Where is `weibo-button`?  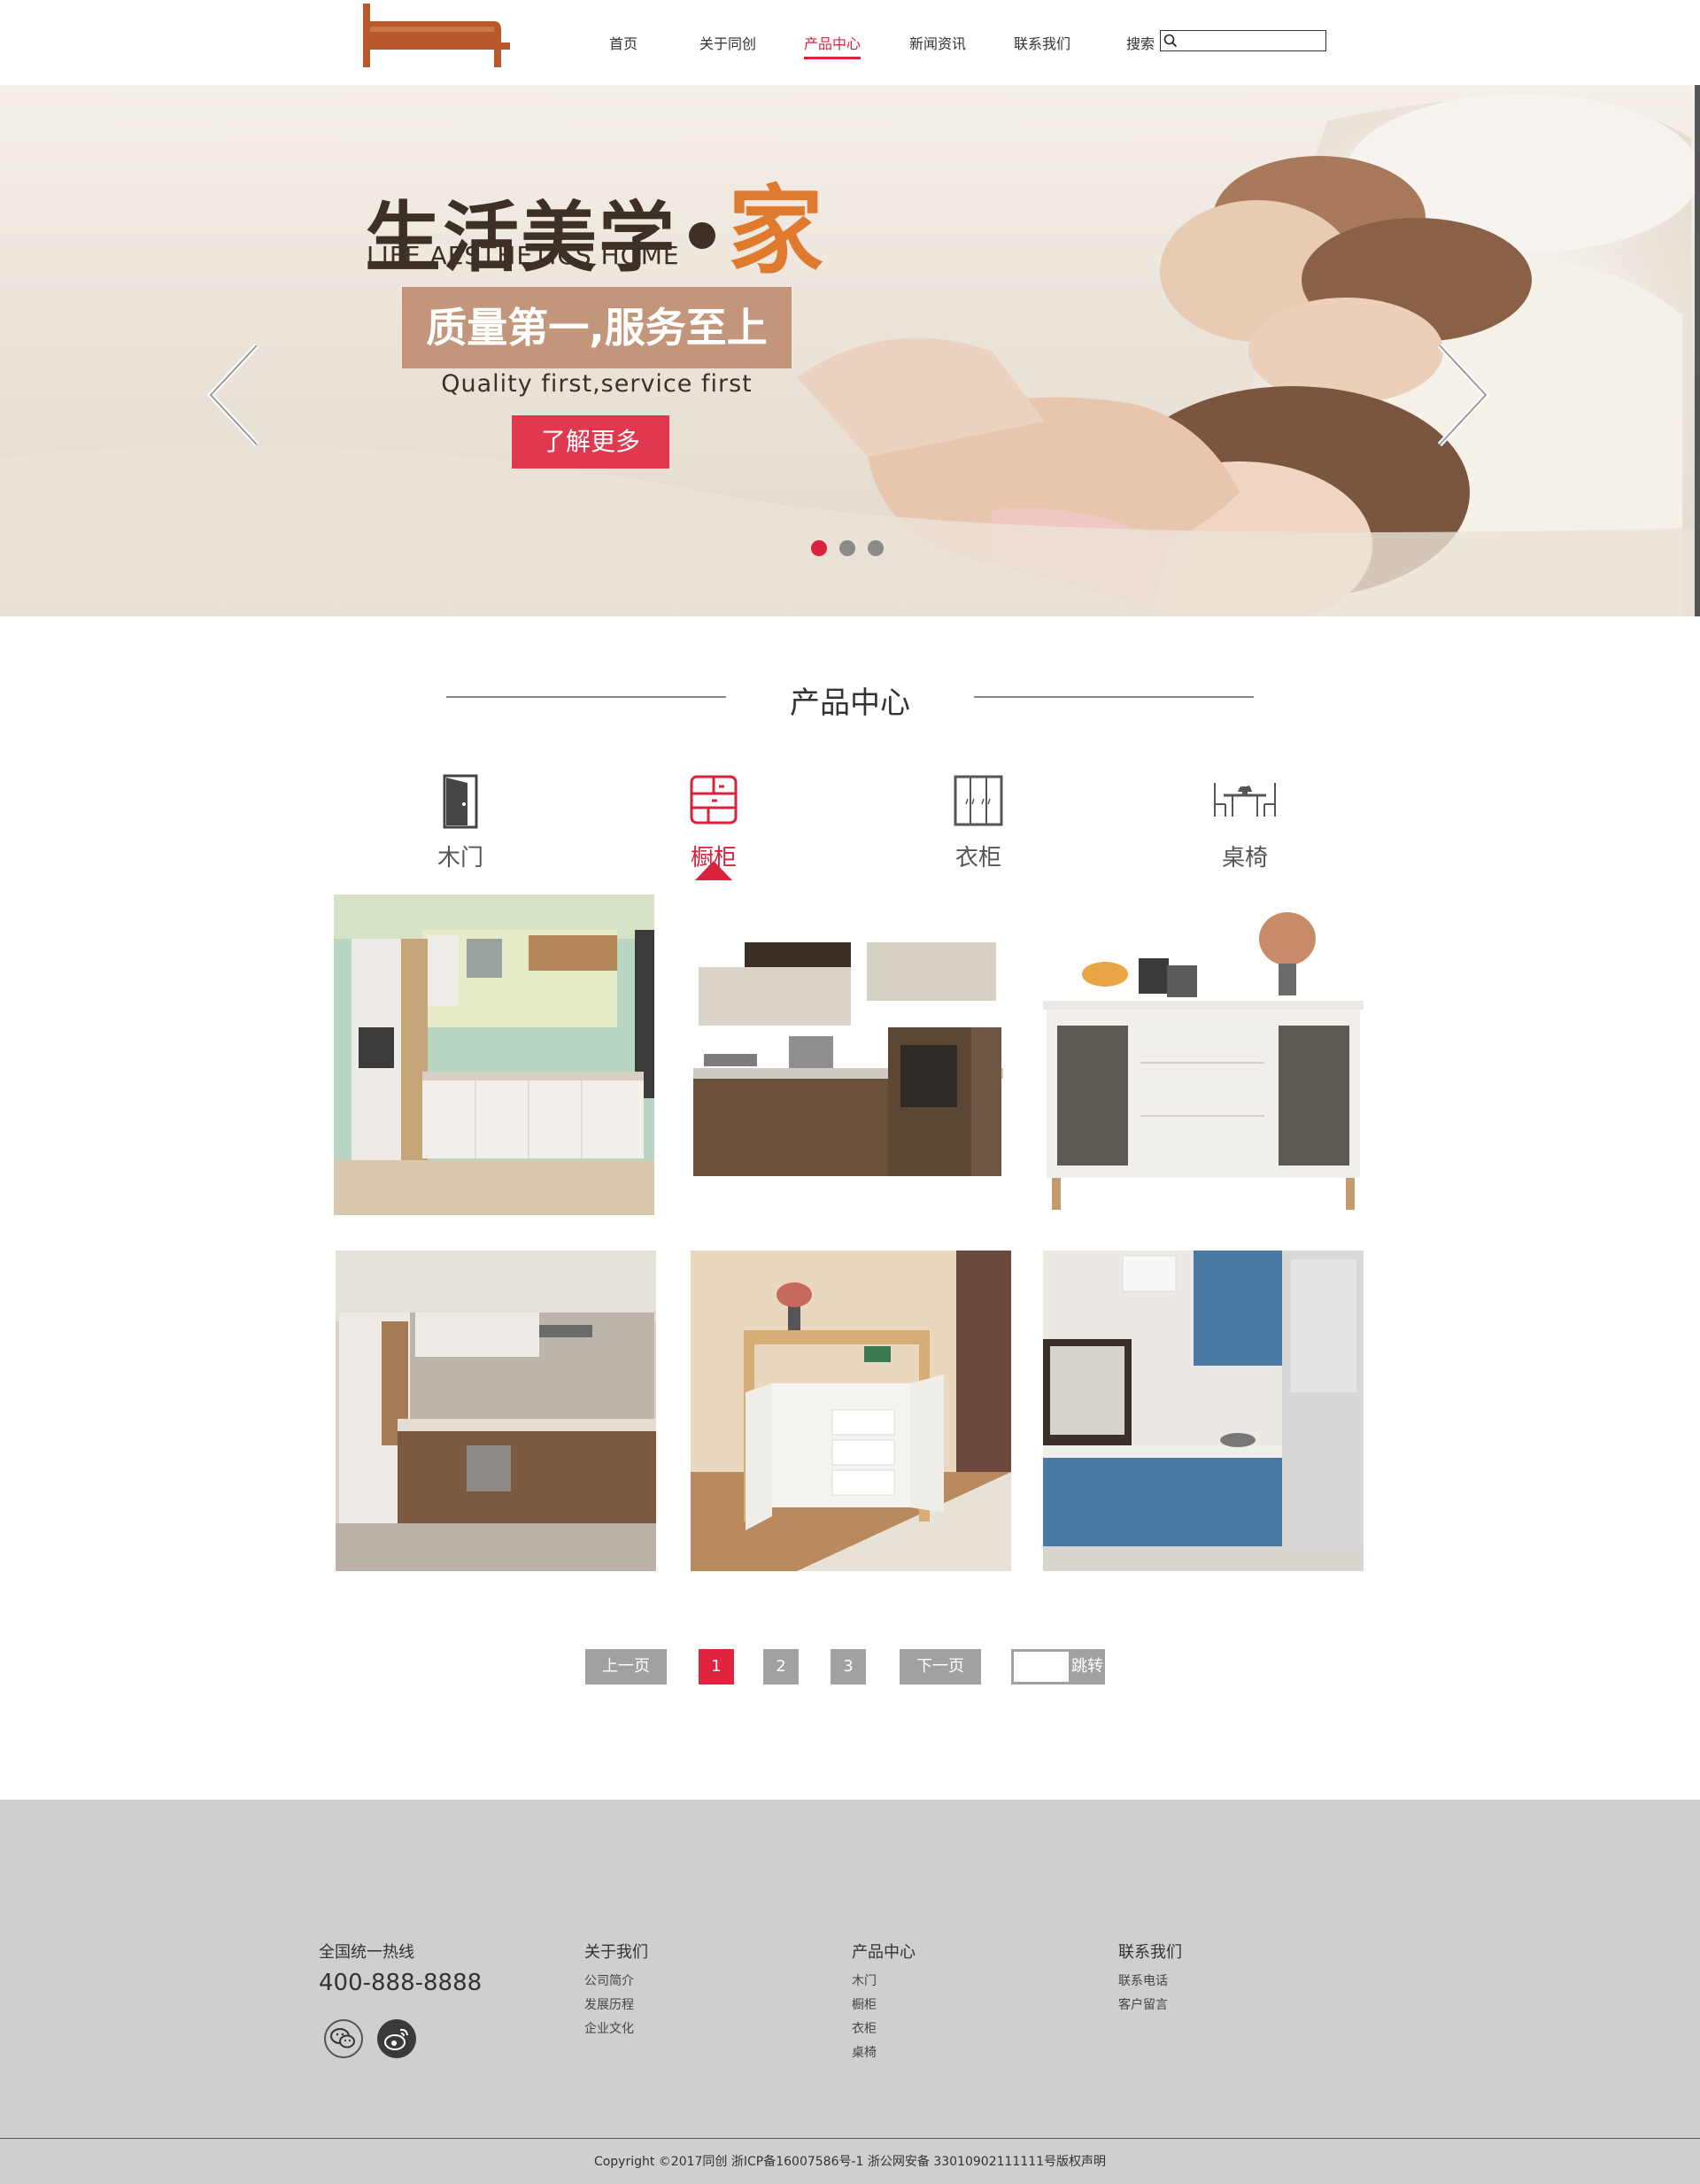
weibo-button is located at coordinates (396, 2039).